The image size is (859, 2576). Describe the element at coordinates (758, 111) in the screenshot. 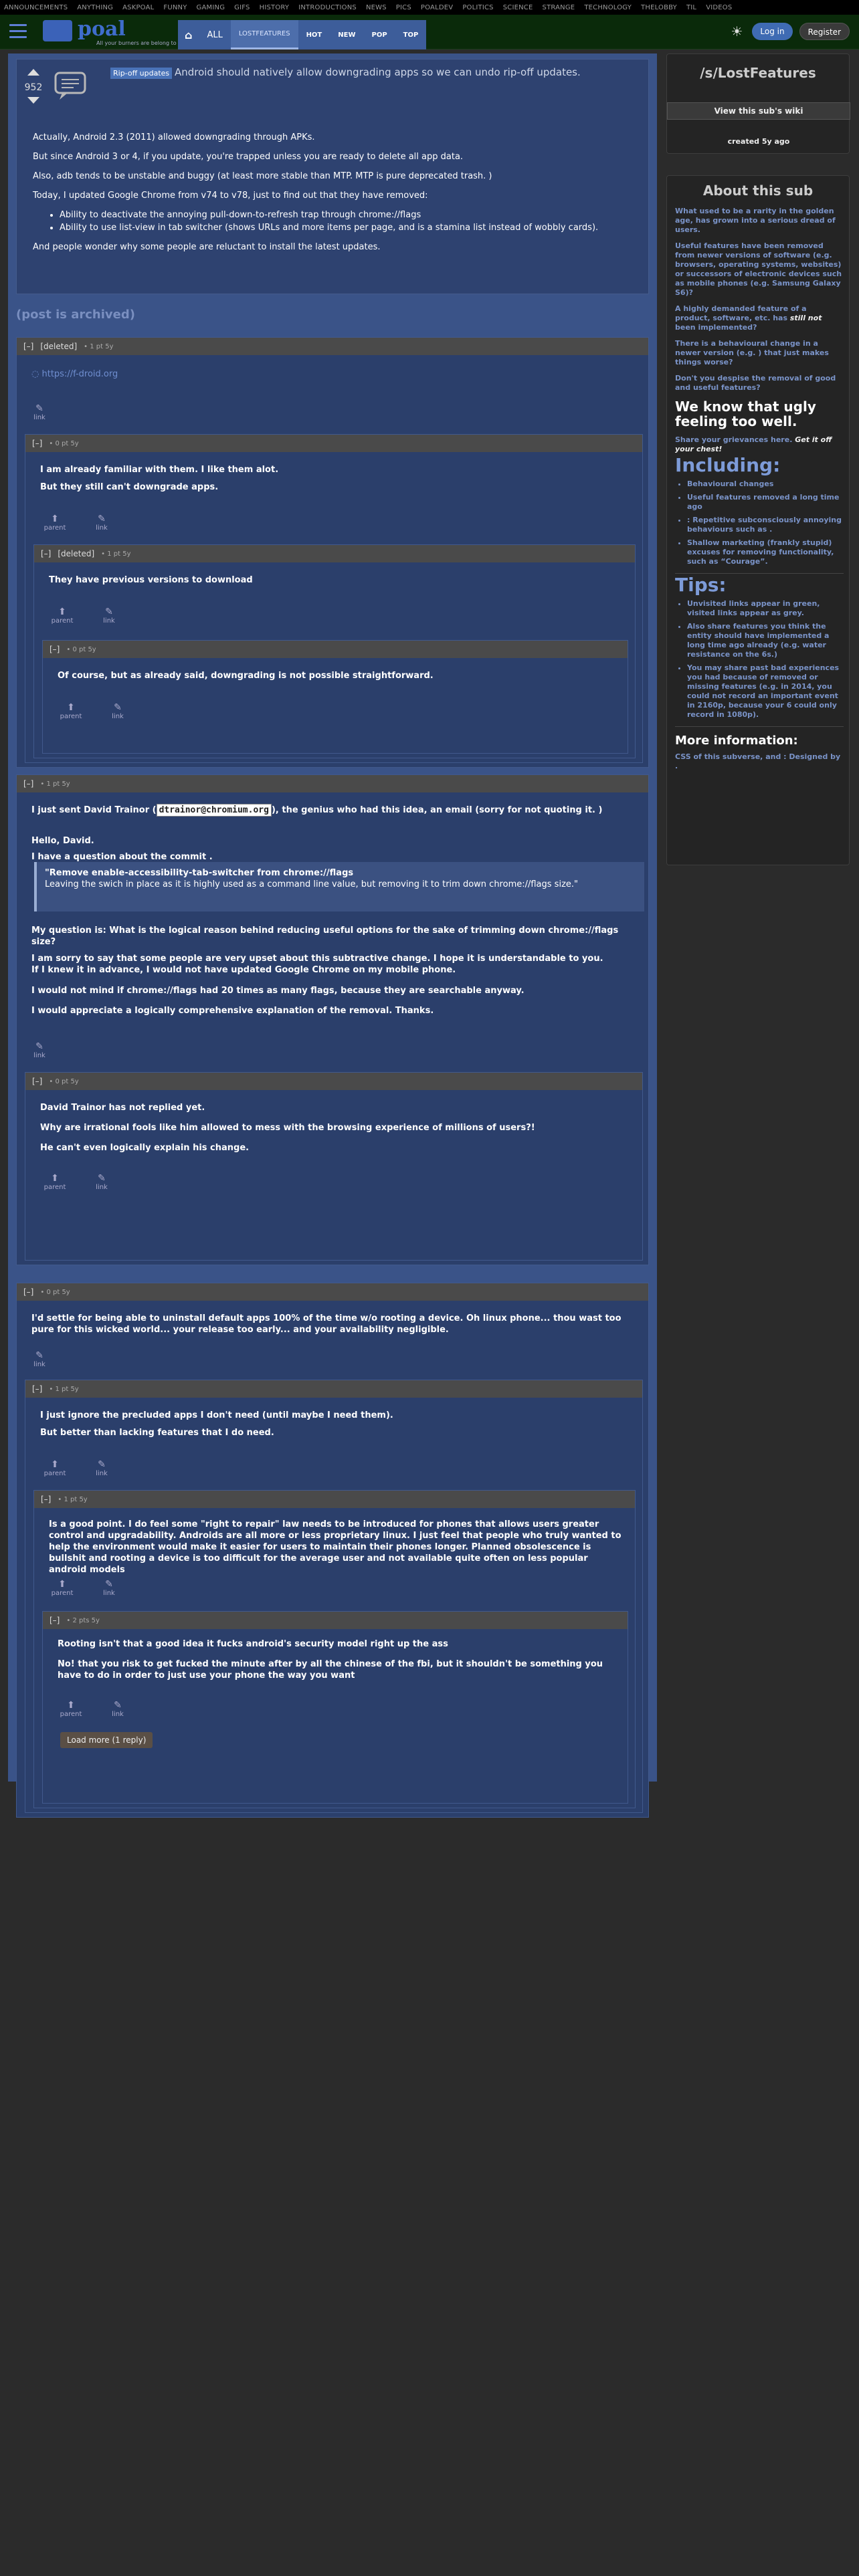

I see `view-wiki-button: View this sub's wiki` at that location.